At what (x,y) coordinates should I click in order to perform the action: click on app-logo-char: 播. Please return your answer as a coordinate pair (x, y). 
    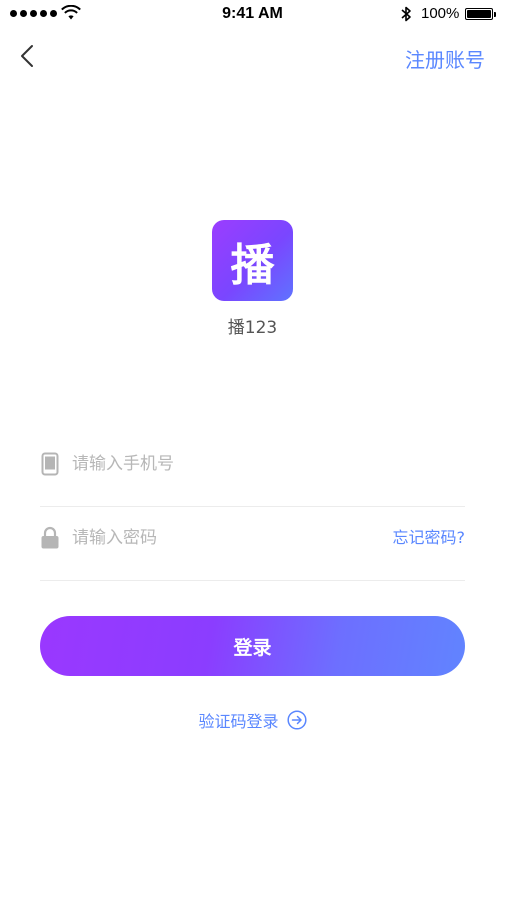
    Looking at the image, I should click on (252, 265).